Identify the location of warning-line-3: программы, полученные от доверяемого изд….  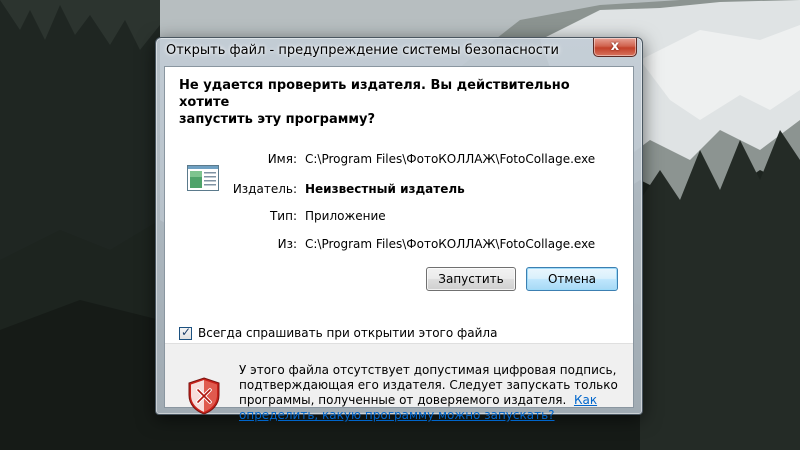
(435, 400).